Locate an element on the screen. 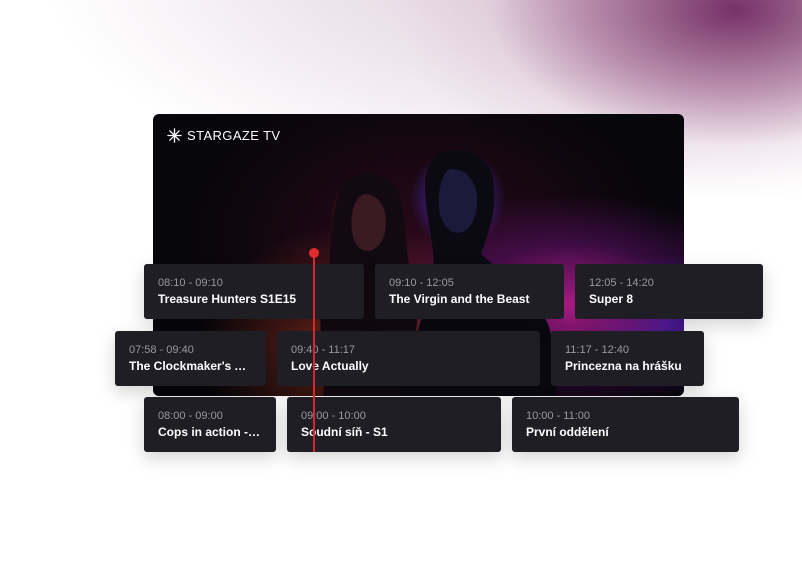  program-card: 08:10 - 09:10 Treasure Hunters S1E15 is located at coordinates (254, 291).